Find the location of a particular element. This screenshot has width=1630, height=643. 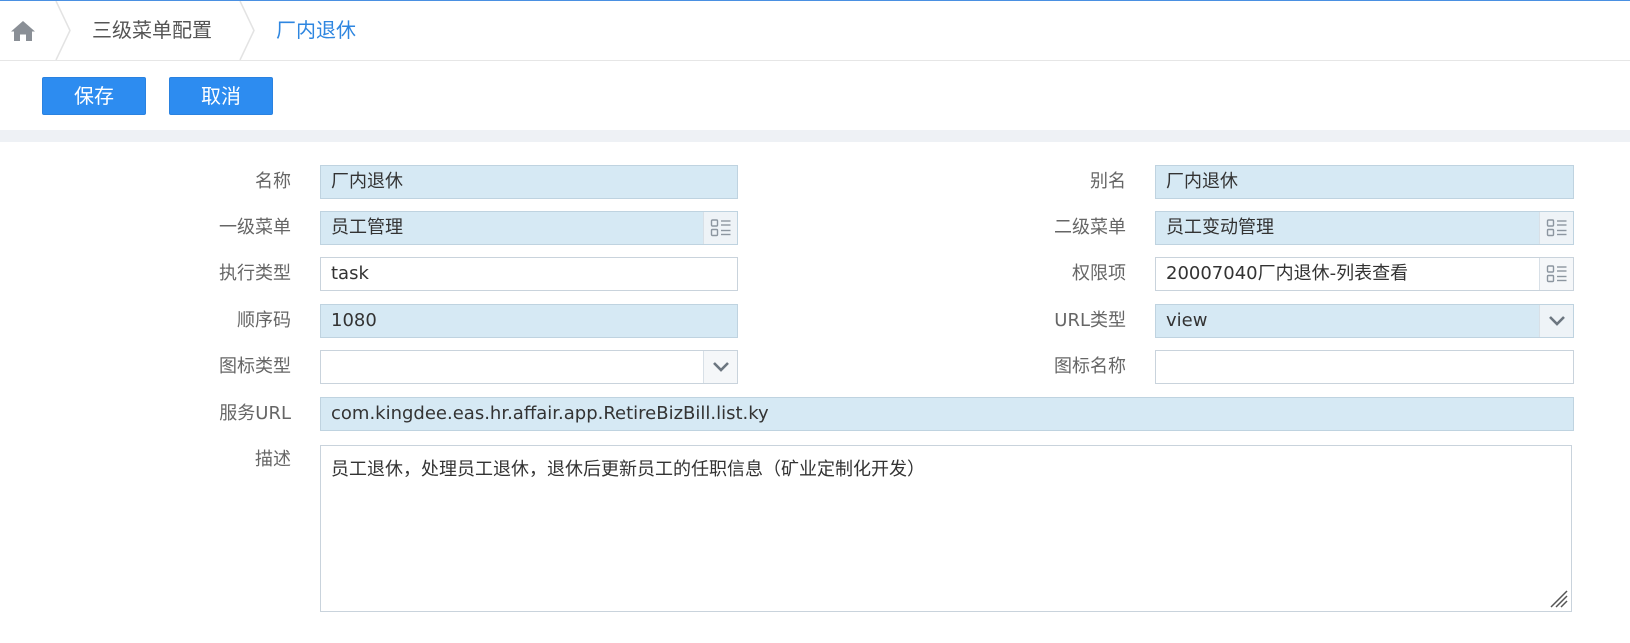

description-value: 员工退休，处理员工退休，退休后更新员工的任职信息（矿业定制化开发） is located at coordinates (628, 469).